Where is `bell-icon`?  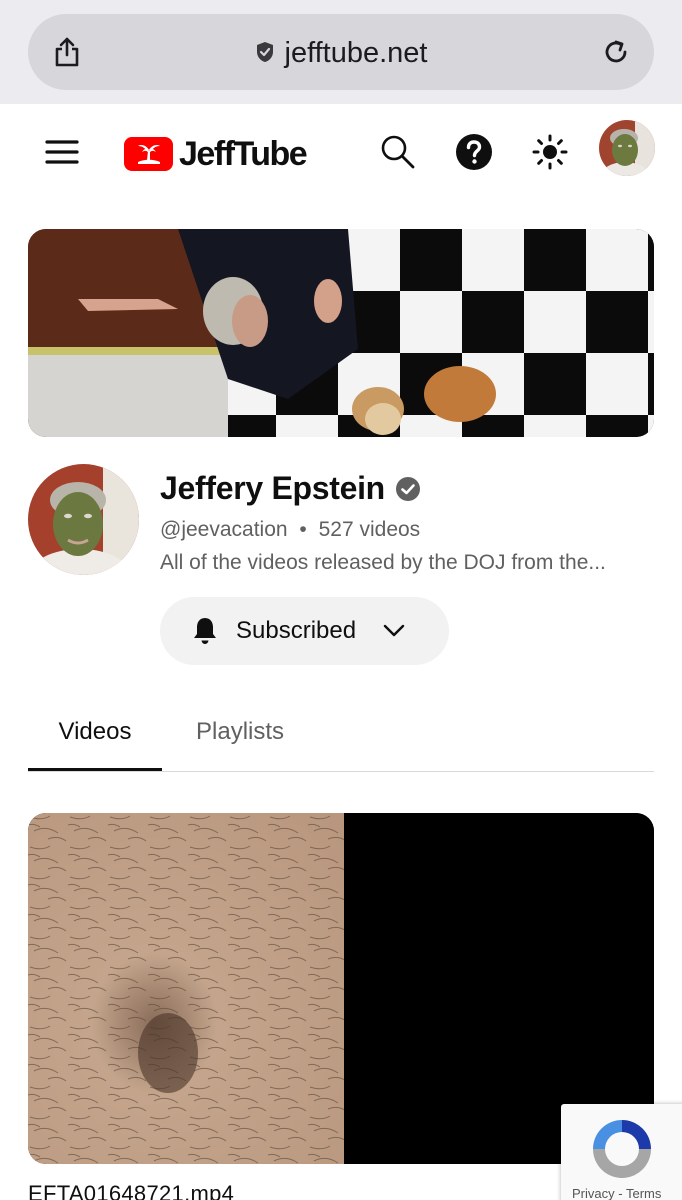
bell-icon is located at coordinates (205, 631).